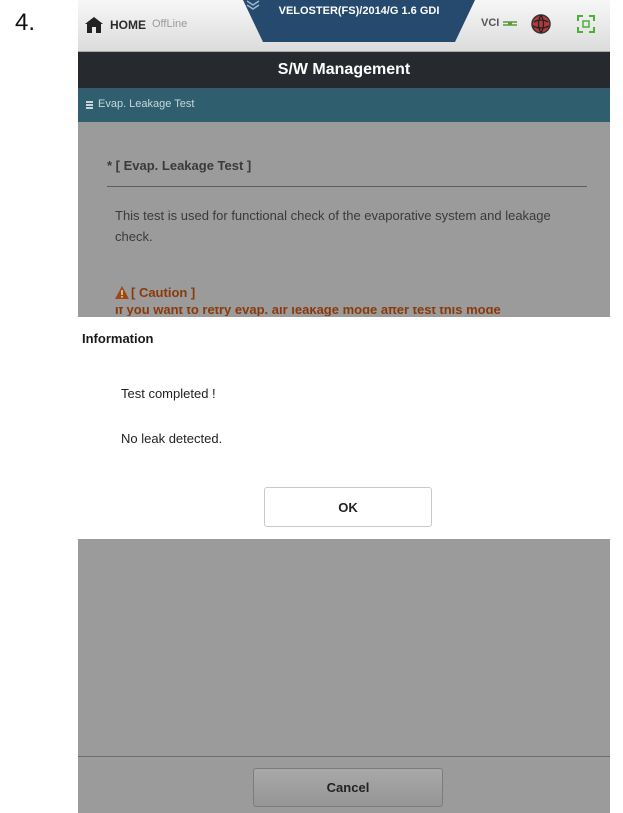 The width and height of the screenshot is (623, 813). I want to click on expand-icon, so click(586, 24).